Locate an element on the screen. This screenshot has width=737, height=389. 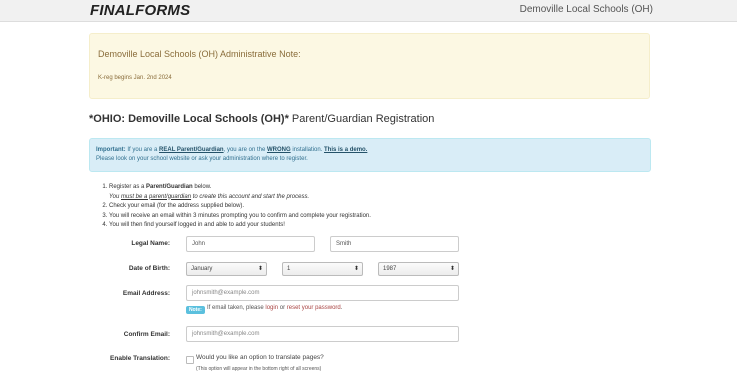
confirm-email-label: Confirm Email: is located at coordinates (146, 334).